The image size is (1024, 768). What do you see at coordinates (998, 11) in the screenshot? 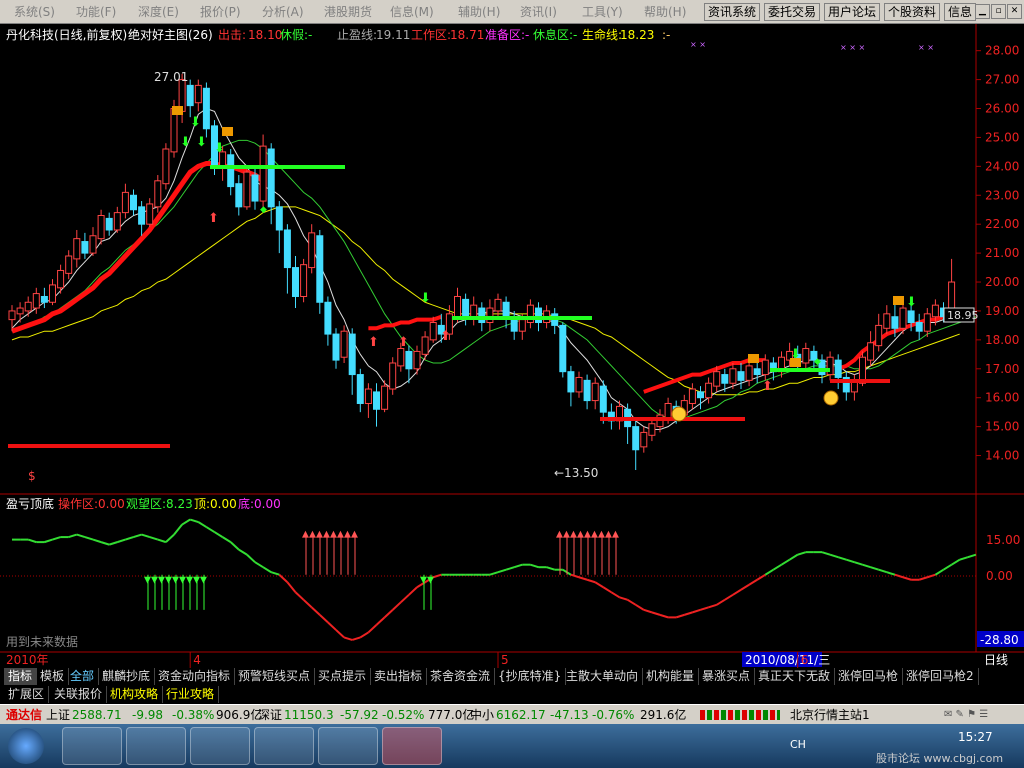
I see `maximize-icon: ▫` at bounding box center [998, 11].